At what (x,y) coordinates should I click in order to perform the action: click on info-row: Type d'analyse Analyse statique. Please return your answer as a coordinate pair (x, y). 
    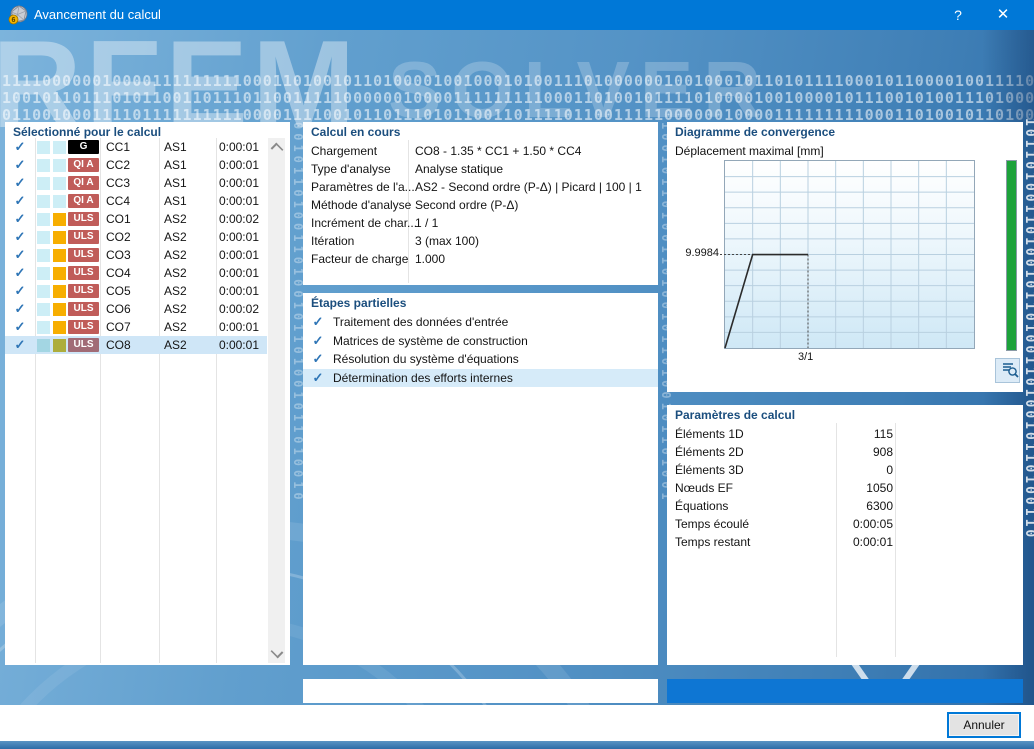
    Looking at the image, I should click on (480, 169).